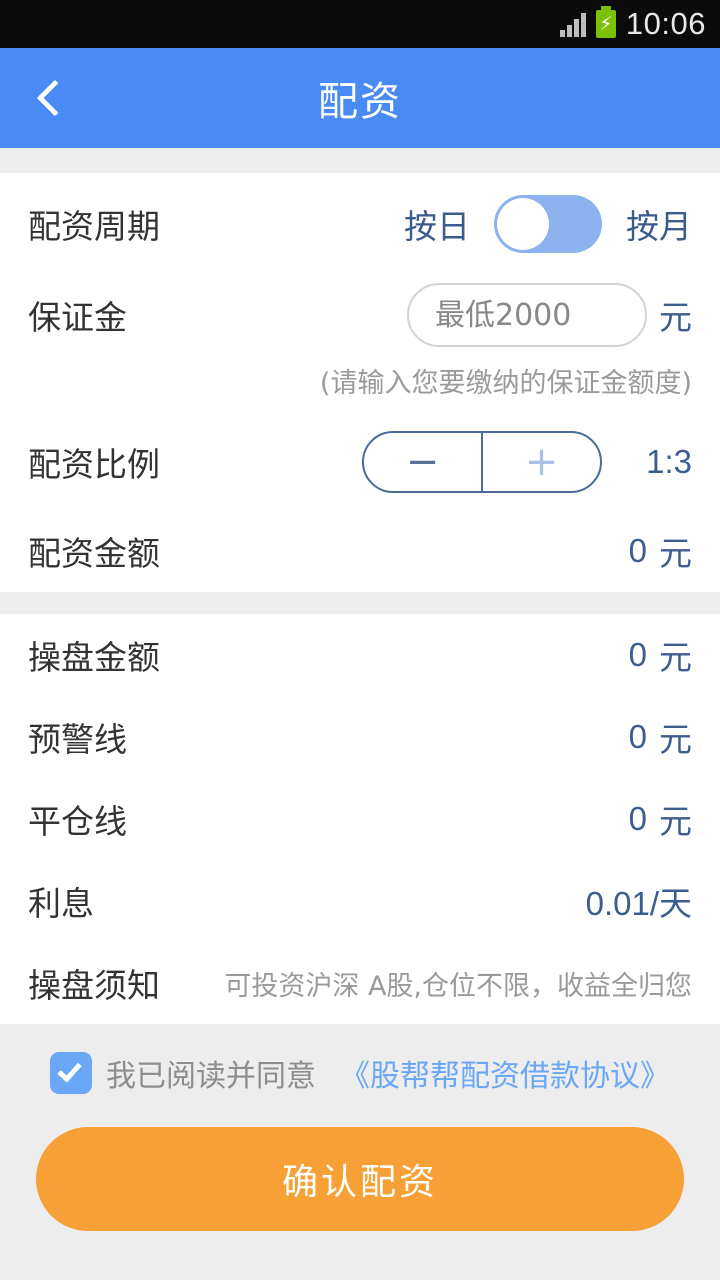 This screenshot has width=720, height=1280. I want to click on section-gap-top, so click(360, 160).